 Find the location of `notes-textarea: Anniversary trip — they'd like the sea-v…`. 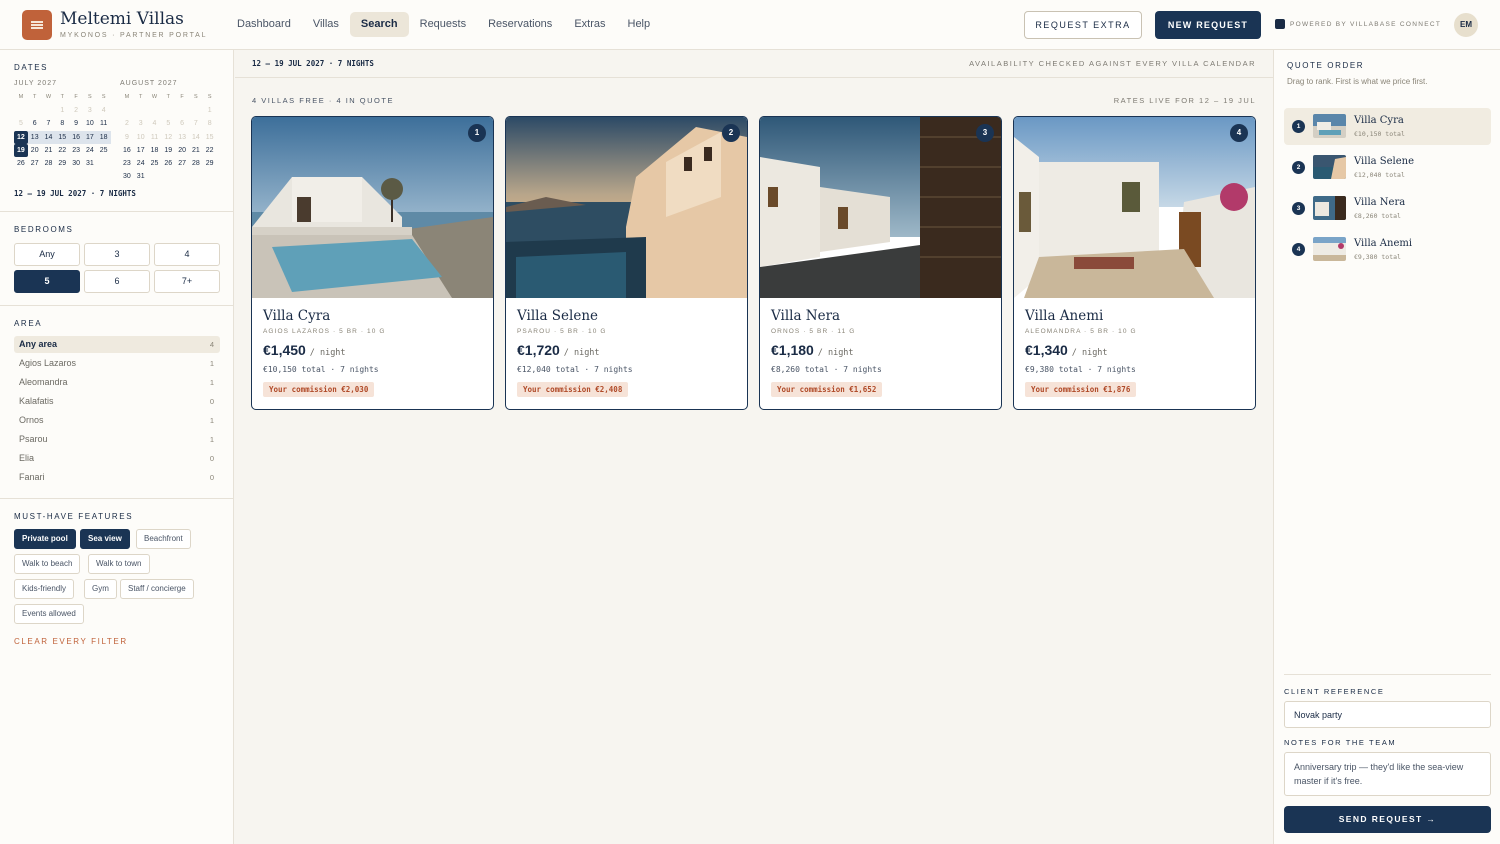

notes-textarea: Anniversary trip — they'd like the sea-v… is located at coordinates (1387, 774).